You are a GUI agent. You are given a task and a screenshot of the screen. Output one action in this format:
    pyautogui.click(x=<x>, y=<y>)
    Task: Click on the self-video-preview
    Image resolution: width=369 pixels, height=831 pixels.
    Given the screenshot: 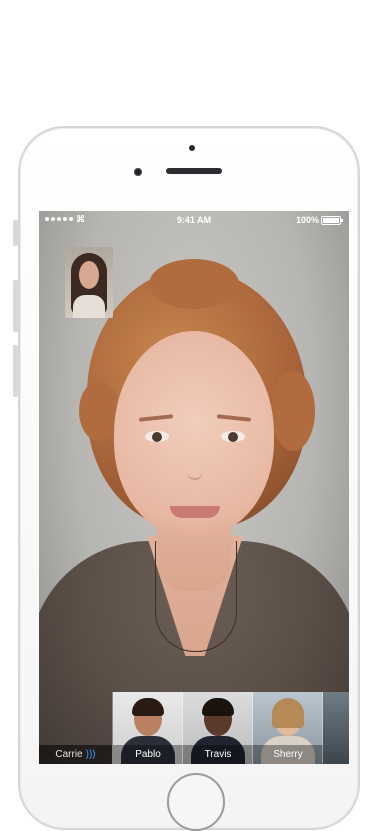 What is the action you would take?
    pyautogui.click(x=89, y=282)
    